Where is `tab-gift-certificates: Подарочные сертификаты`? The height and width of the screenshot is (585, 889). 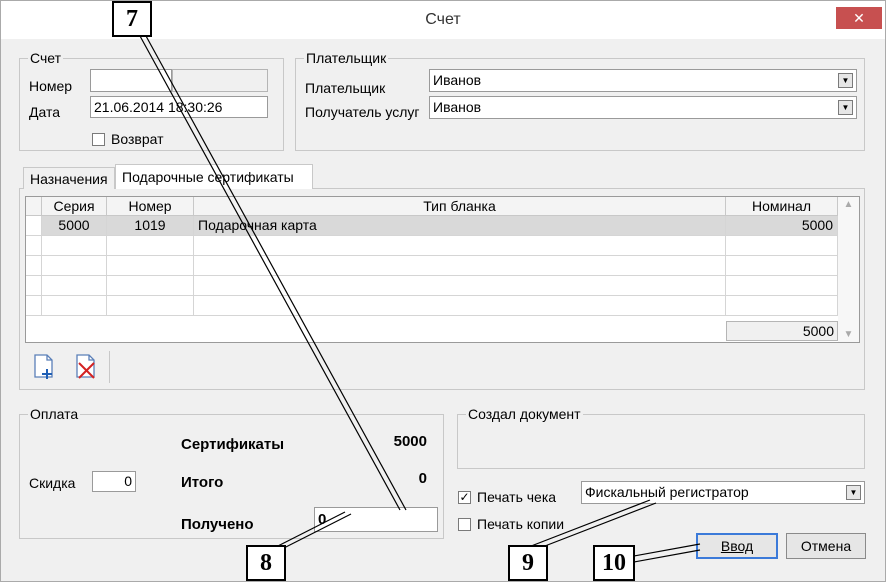
tab-gift-certificates: Подарочные сертификаты is located at coordinates (214, 176).